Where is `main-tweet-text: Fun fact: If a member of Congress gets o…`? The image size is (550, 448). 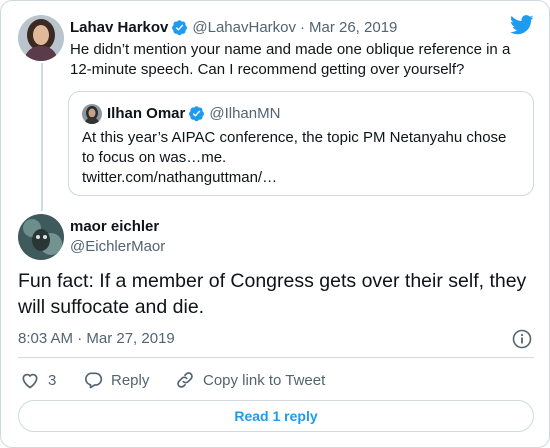
main-tweet-text: Fun fact: If a member of Congress gets o… is located at coordinates (272, 294).